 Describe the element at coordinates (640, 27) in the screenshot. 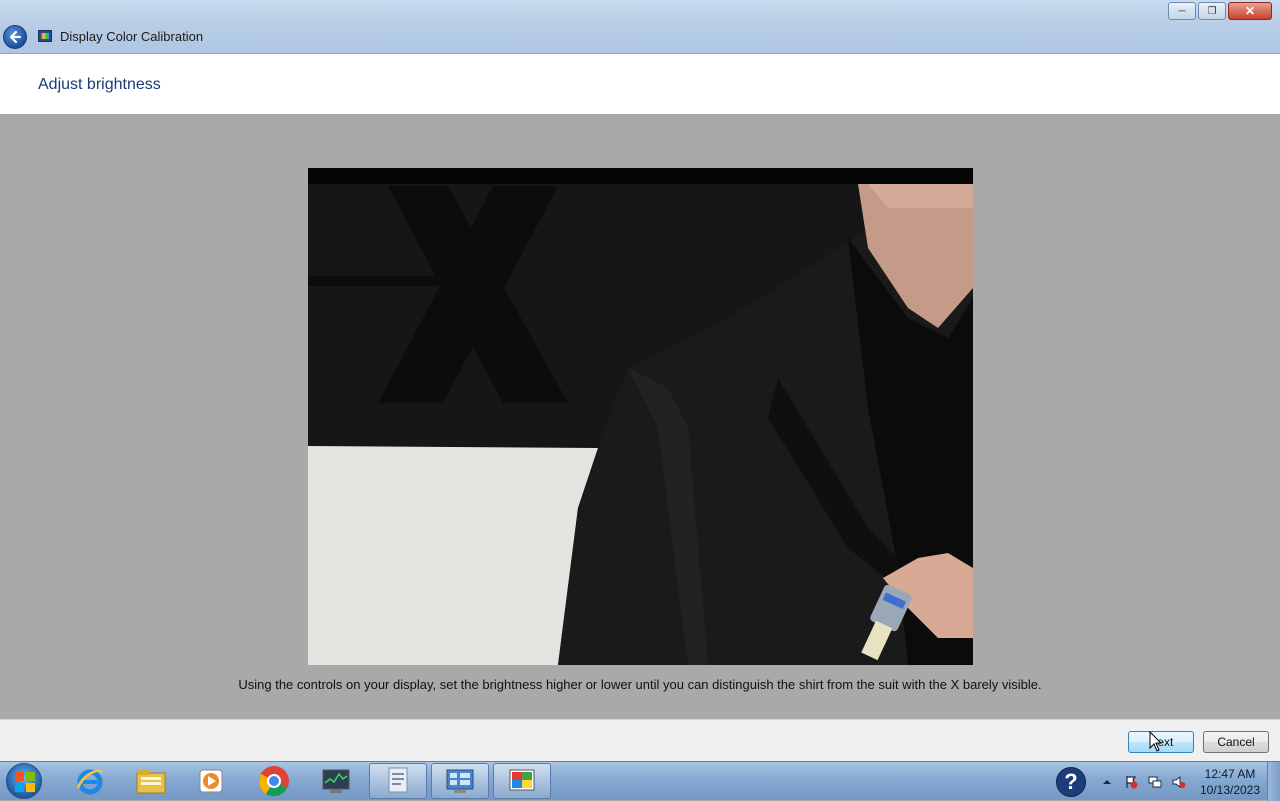

I see `title-bar: Display Color Calibration ─ ❐ ✕` at that location.